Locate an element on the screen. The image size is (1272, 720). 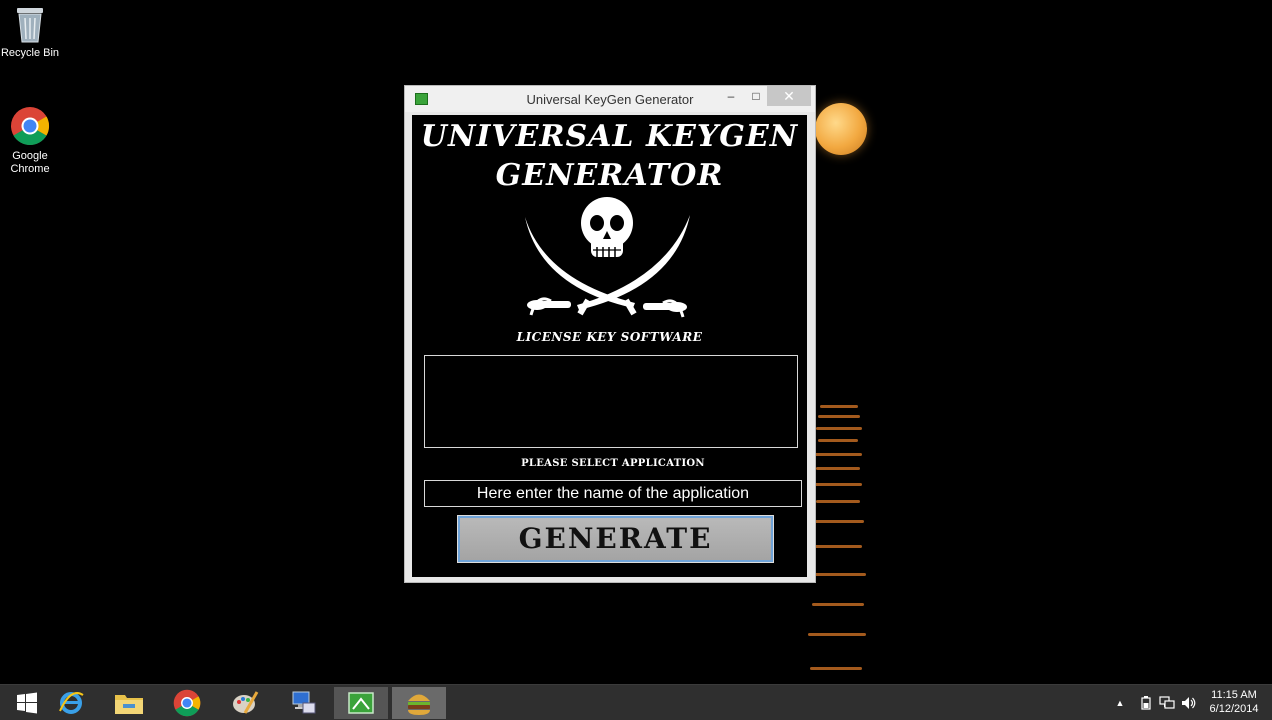
app-heading-line2: GENERATOR is located at coordinates (609, 175).